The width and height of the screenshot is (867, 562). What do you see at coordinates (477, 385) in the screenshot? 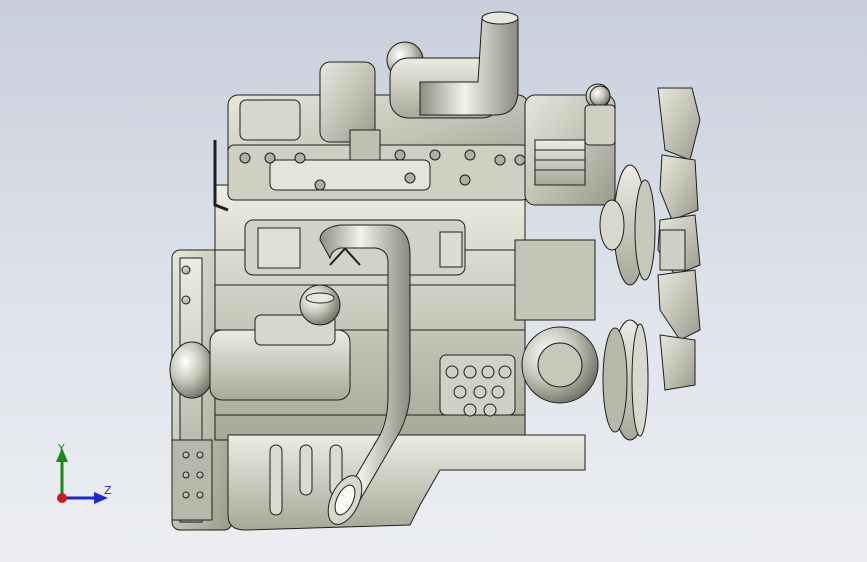
I see `oil-filter-mount` at bounding box center [477, 385].